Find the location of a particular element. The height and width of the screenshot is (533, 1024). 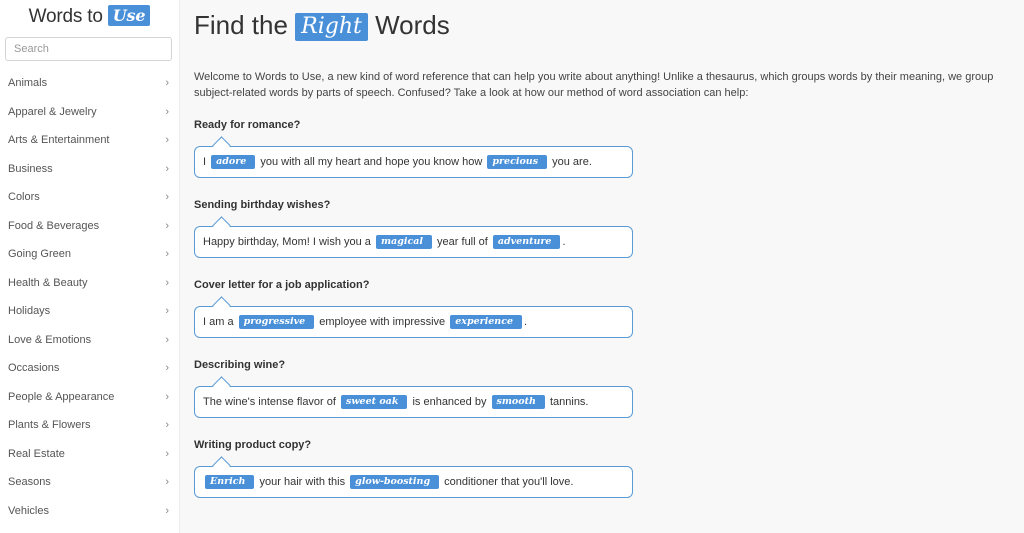

sentence-text: your hair with this is located at coordinates (302, 482).